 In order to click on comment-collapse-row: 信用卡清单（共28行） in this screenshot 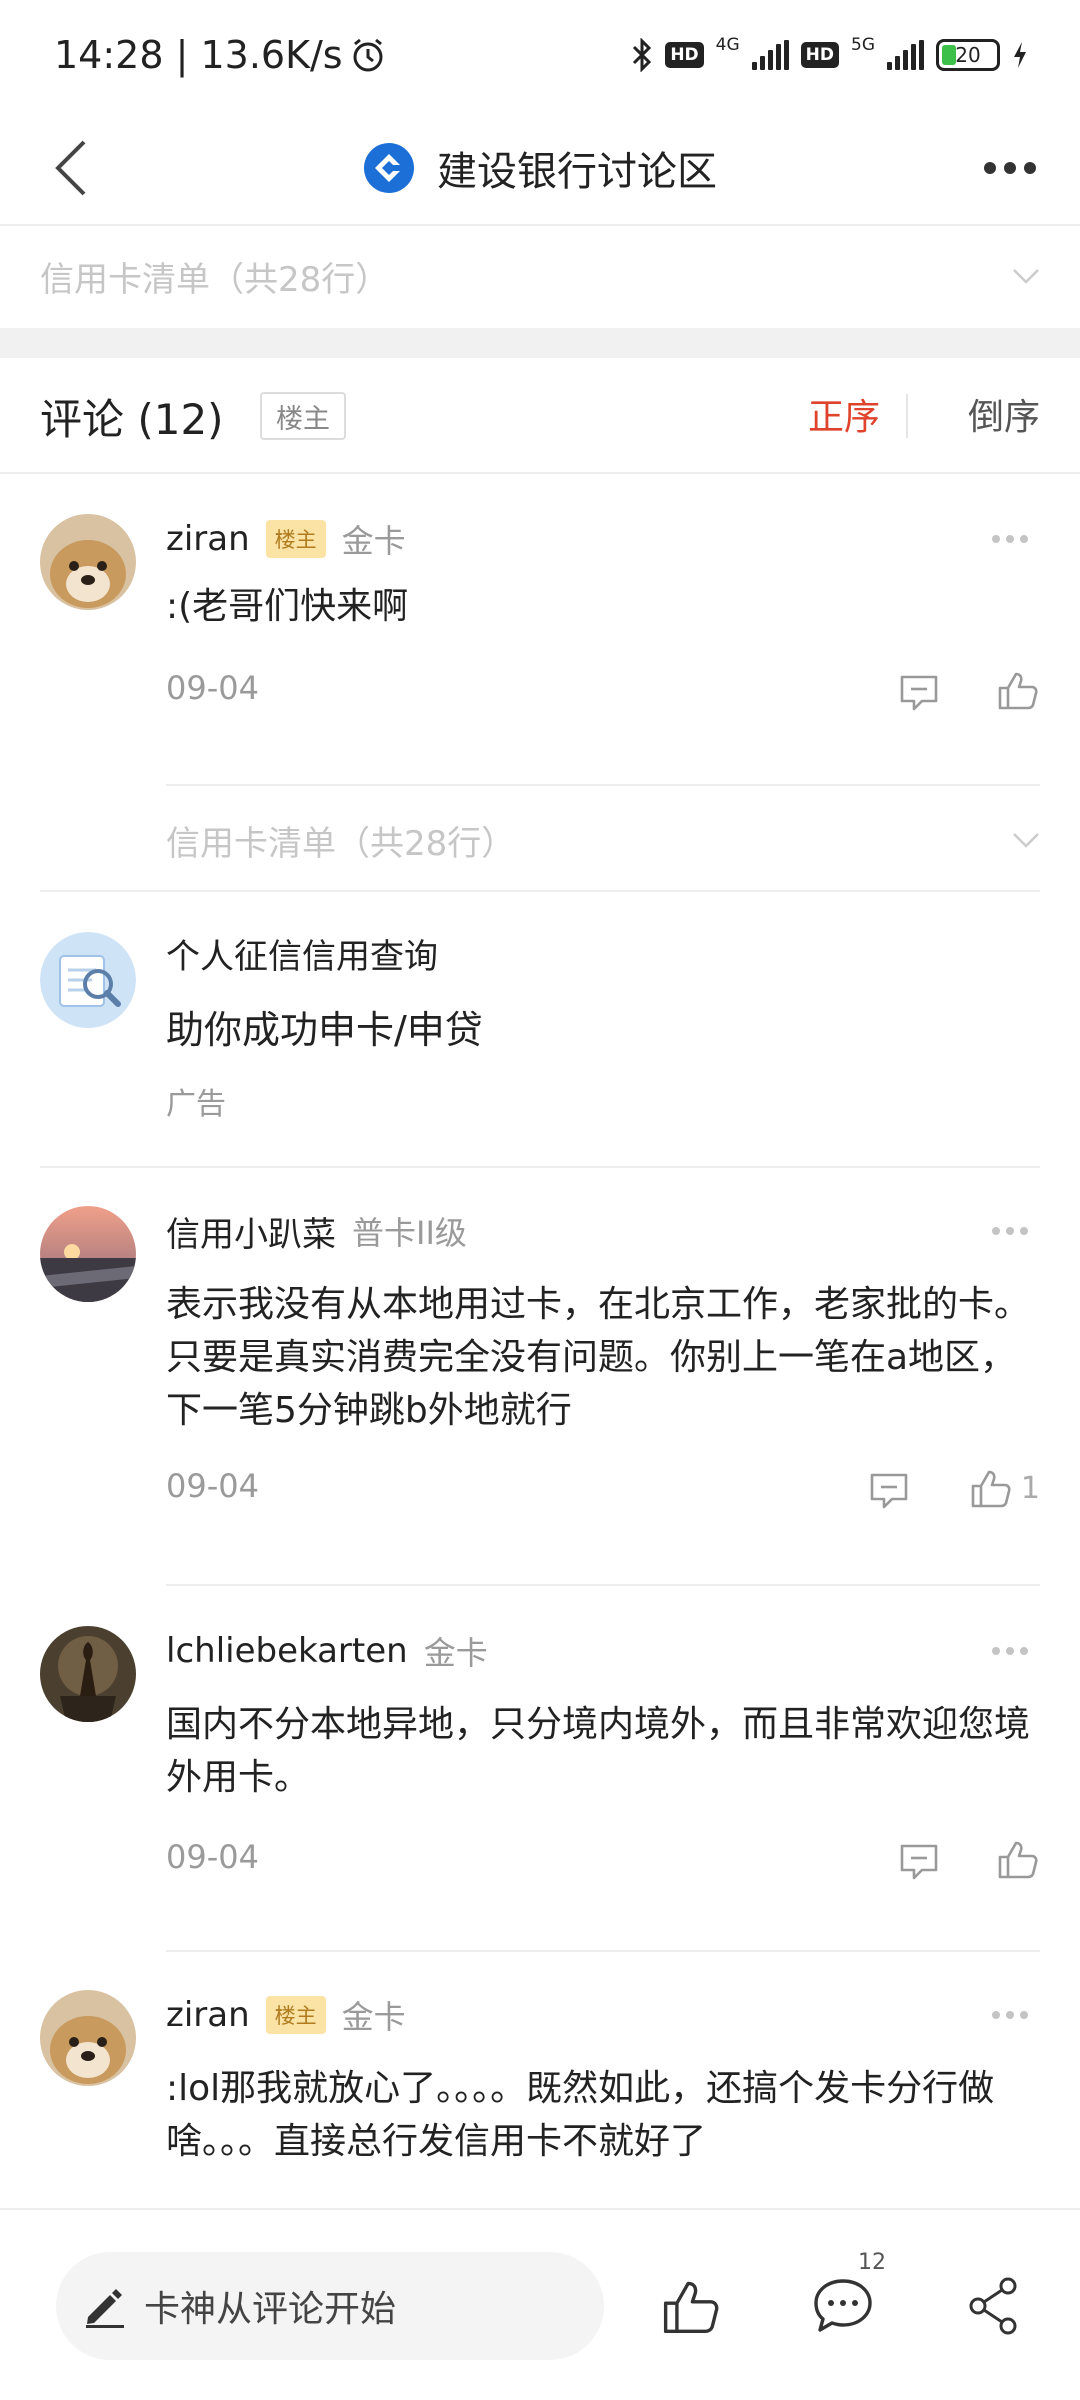, I will do `click(603, 840)`.